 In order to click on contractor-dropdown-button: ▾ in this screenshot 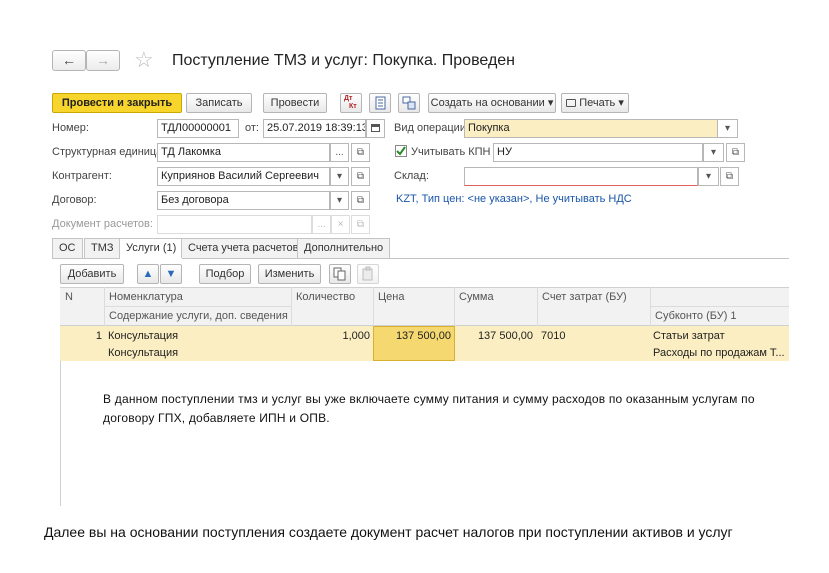, I will do `click(339, 176)`.